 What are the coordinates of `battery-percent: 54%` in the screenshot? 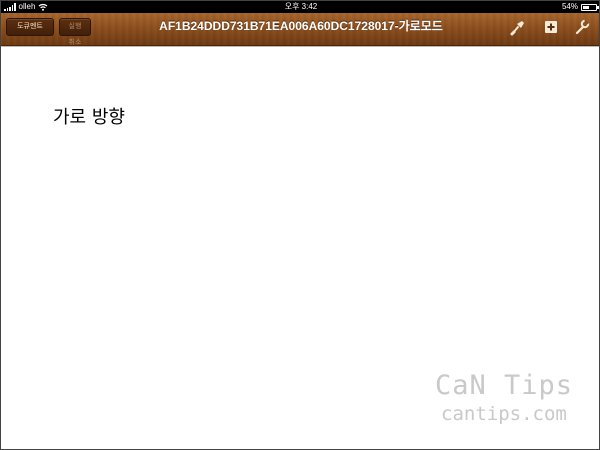 It's located at (569, 6).